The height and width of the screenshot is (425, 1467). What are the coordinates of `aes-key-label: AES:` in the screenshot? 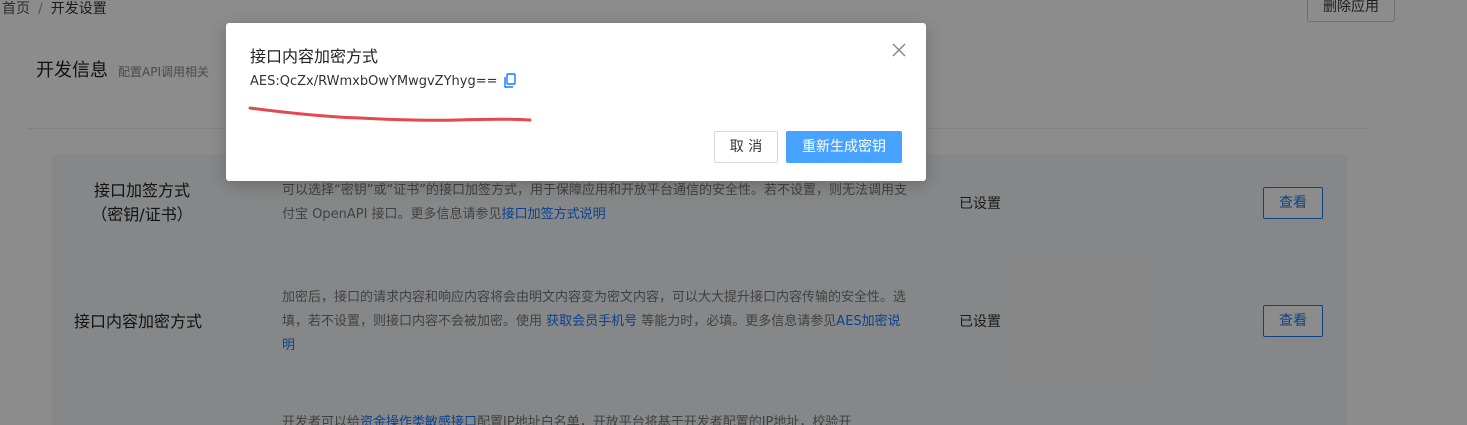 It's located at (265, 81).